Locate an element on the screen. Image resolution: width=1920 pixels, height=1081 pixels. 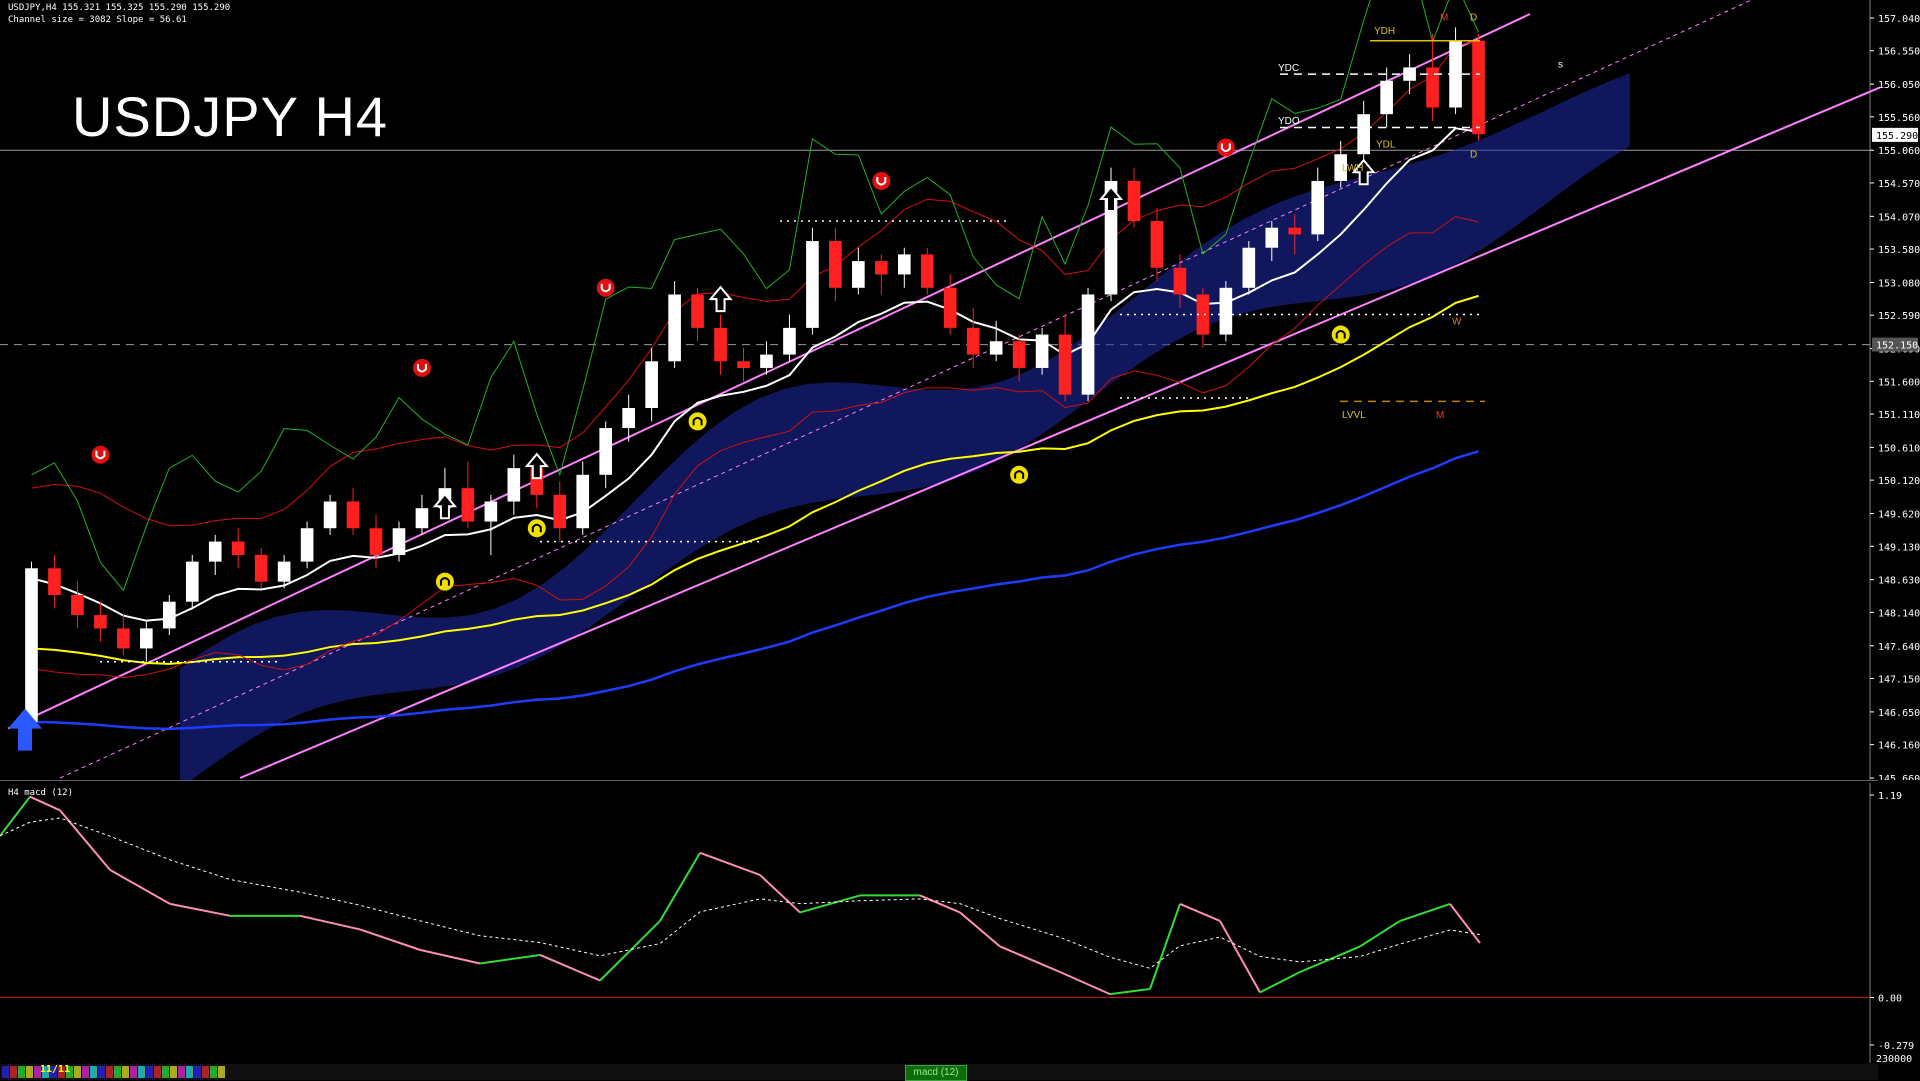
price-tick-label: 155.560 is located at coordinates (1899, 118).